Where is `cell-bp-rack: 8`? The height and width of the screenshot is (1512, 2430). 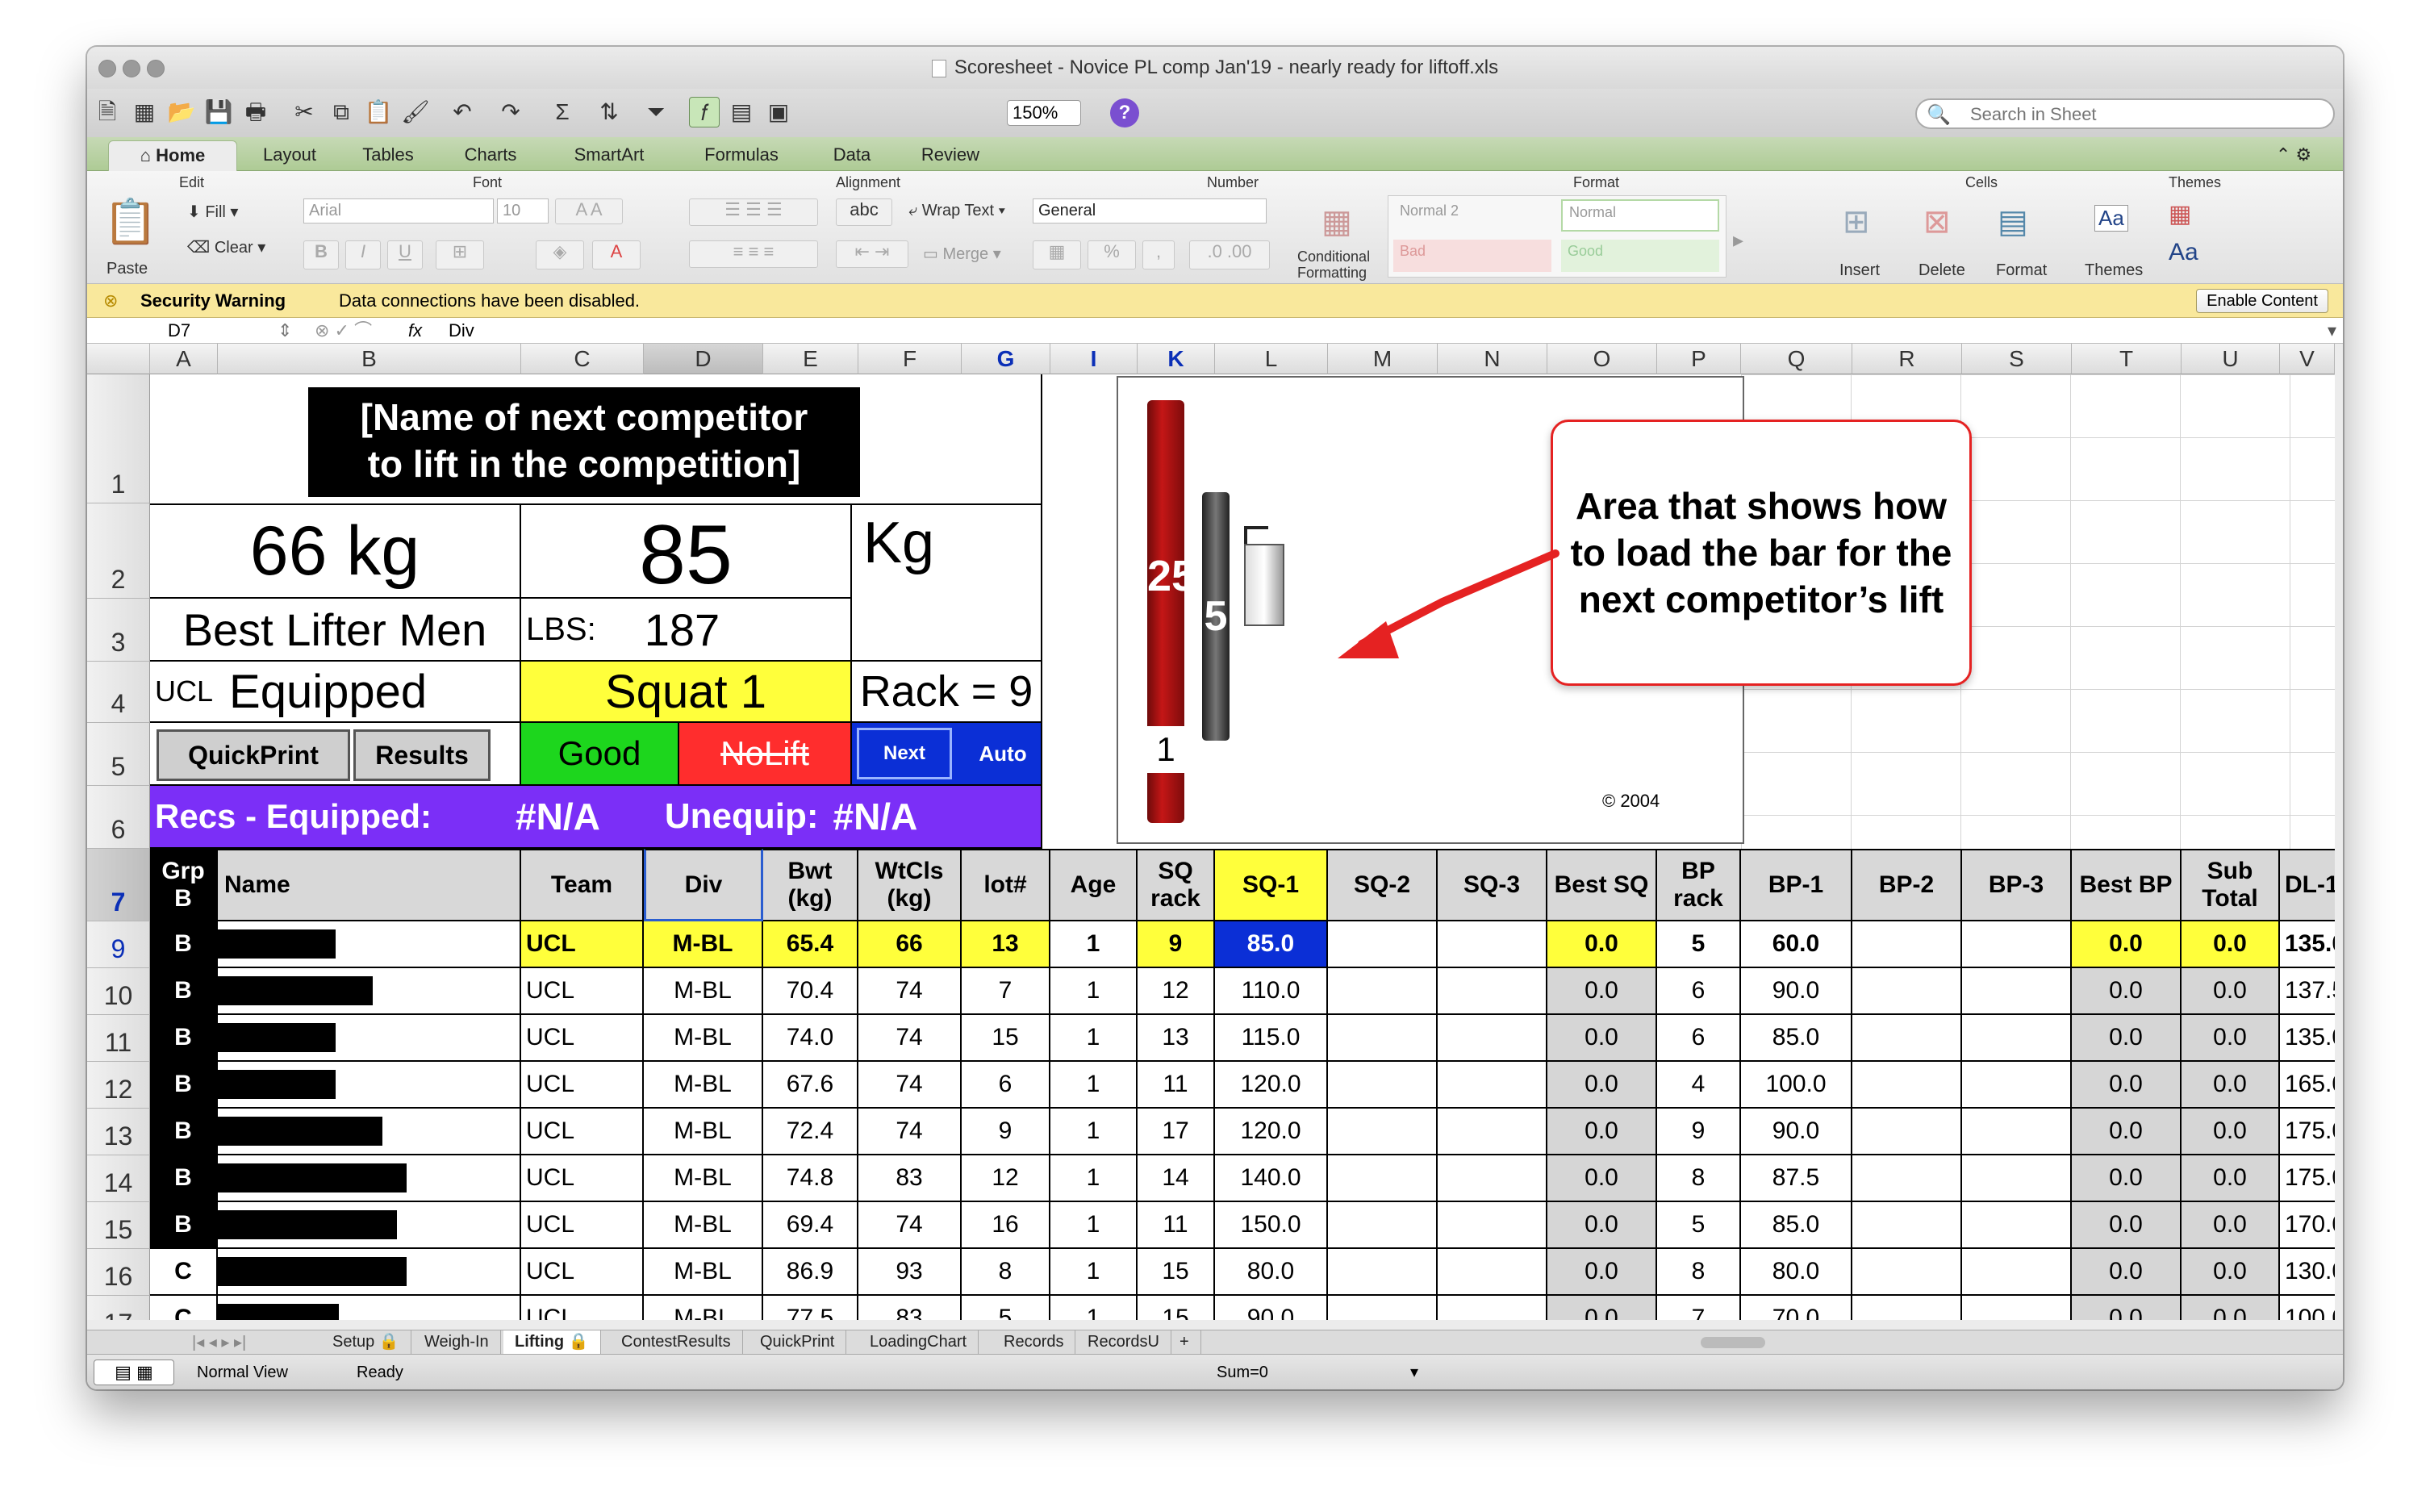 cell-bp-rack: 8 is located at coordinates (1699, 1272).